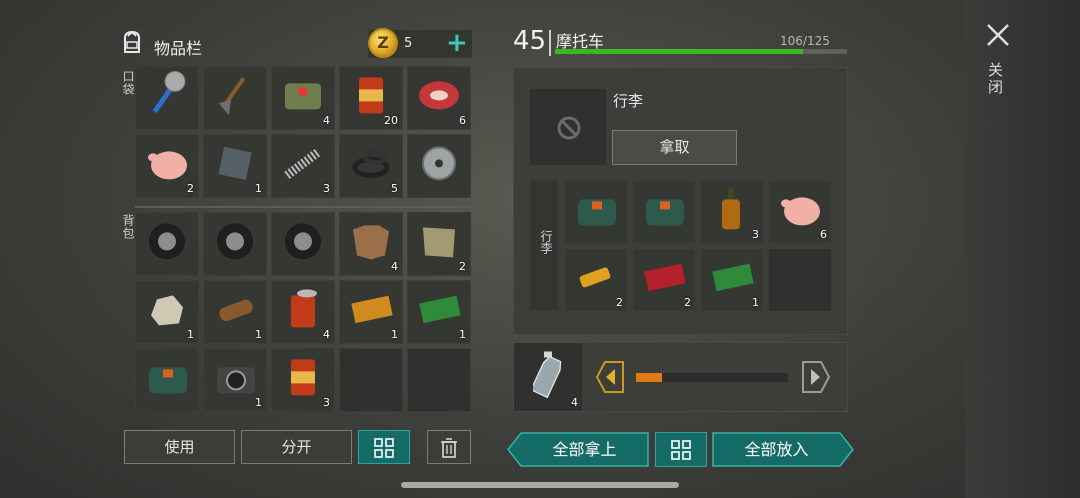  I want to click on backpack-slot: 2, so click(439, 244).